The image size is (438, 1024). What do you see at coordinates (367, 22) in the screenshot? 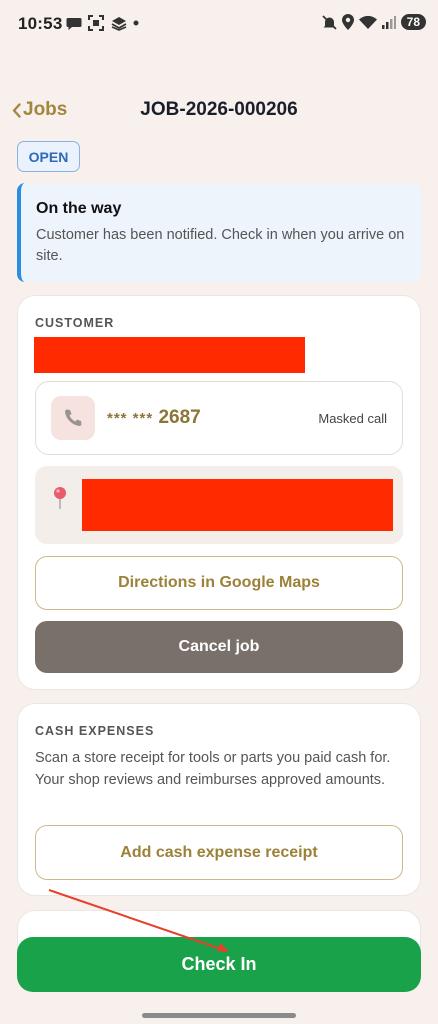
I see `wifi-icon` at bounding box center [367, 22].